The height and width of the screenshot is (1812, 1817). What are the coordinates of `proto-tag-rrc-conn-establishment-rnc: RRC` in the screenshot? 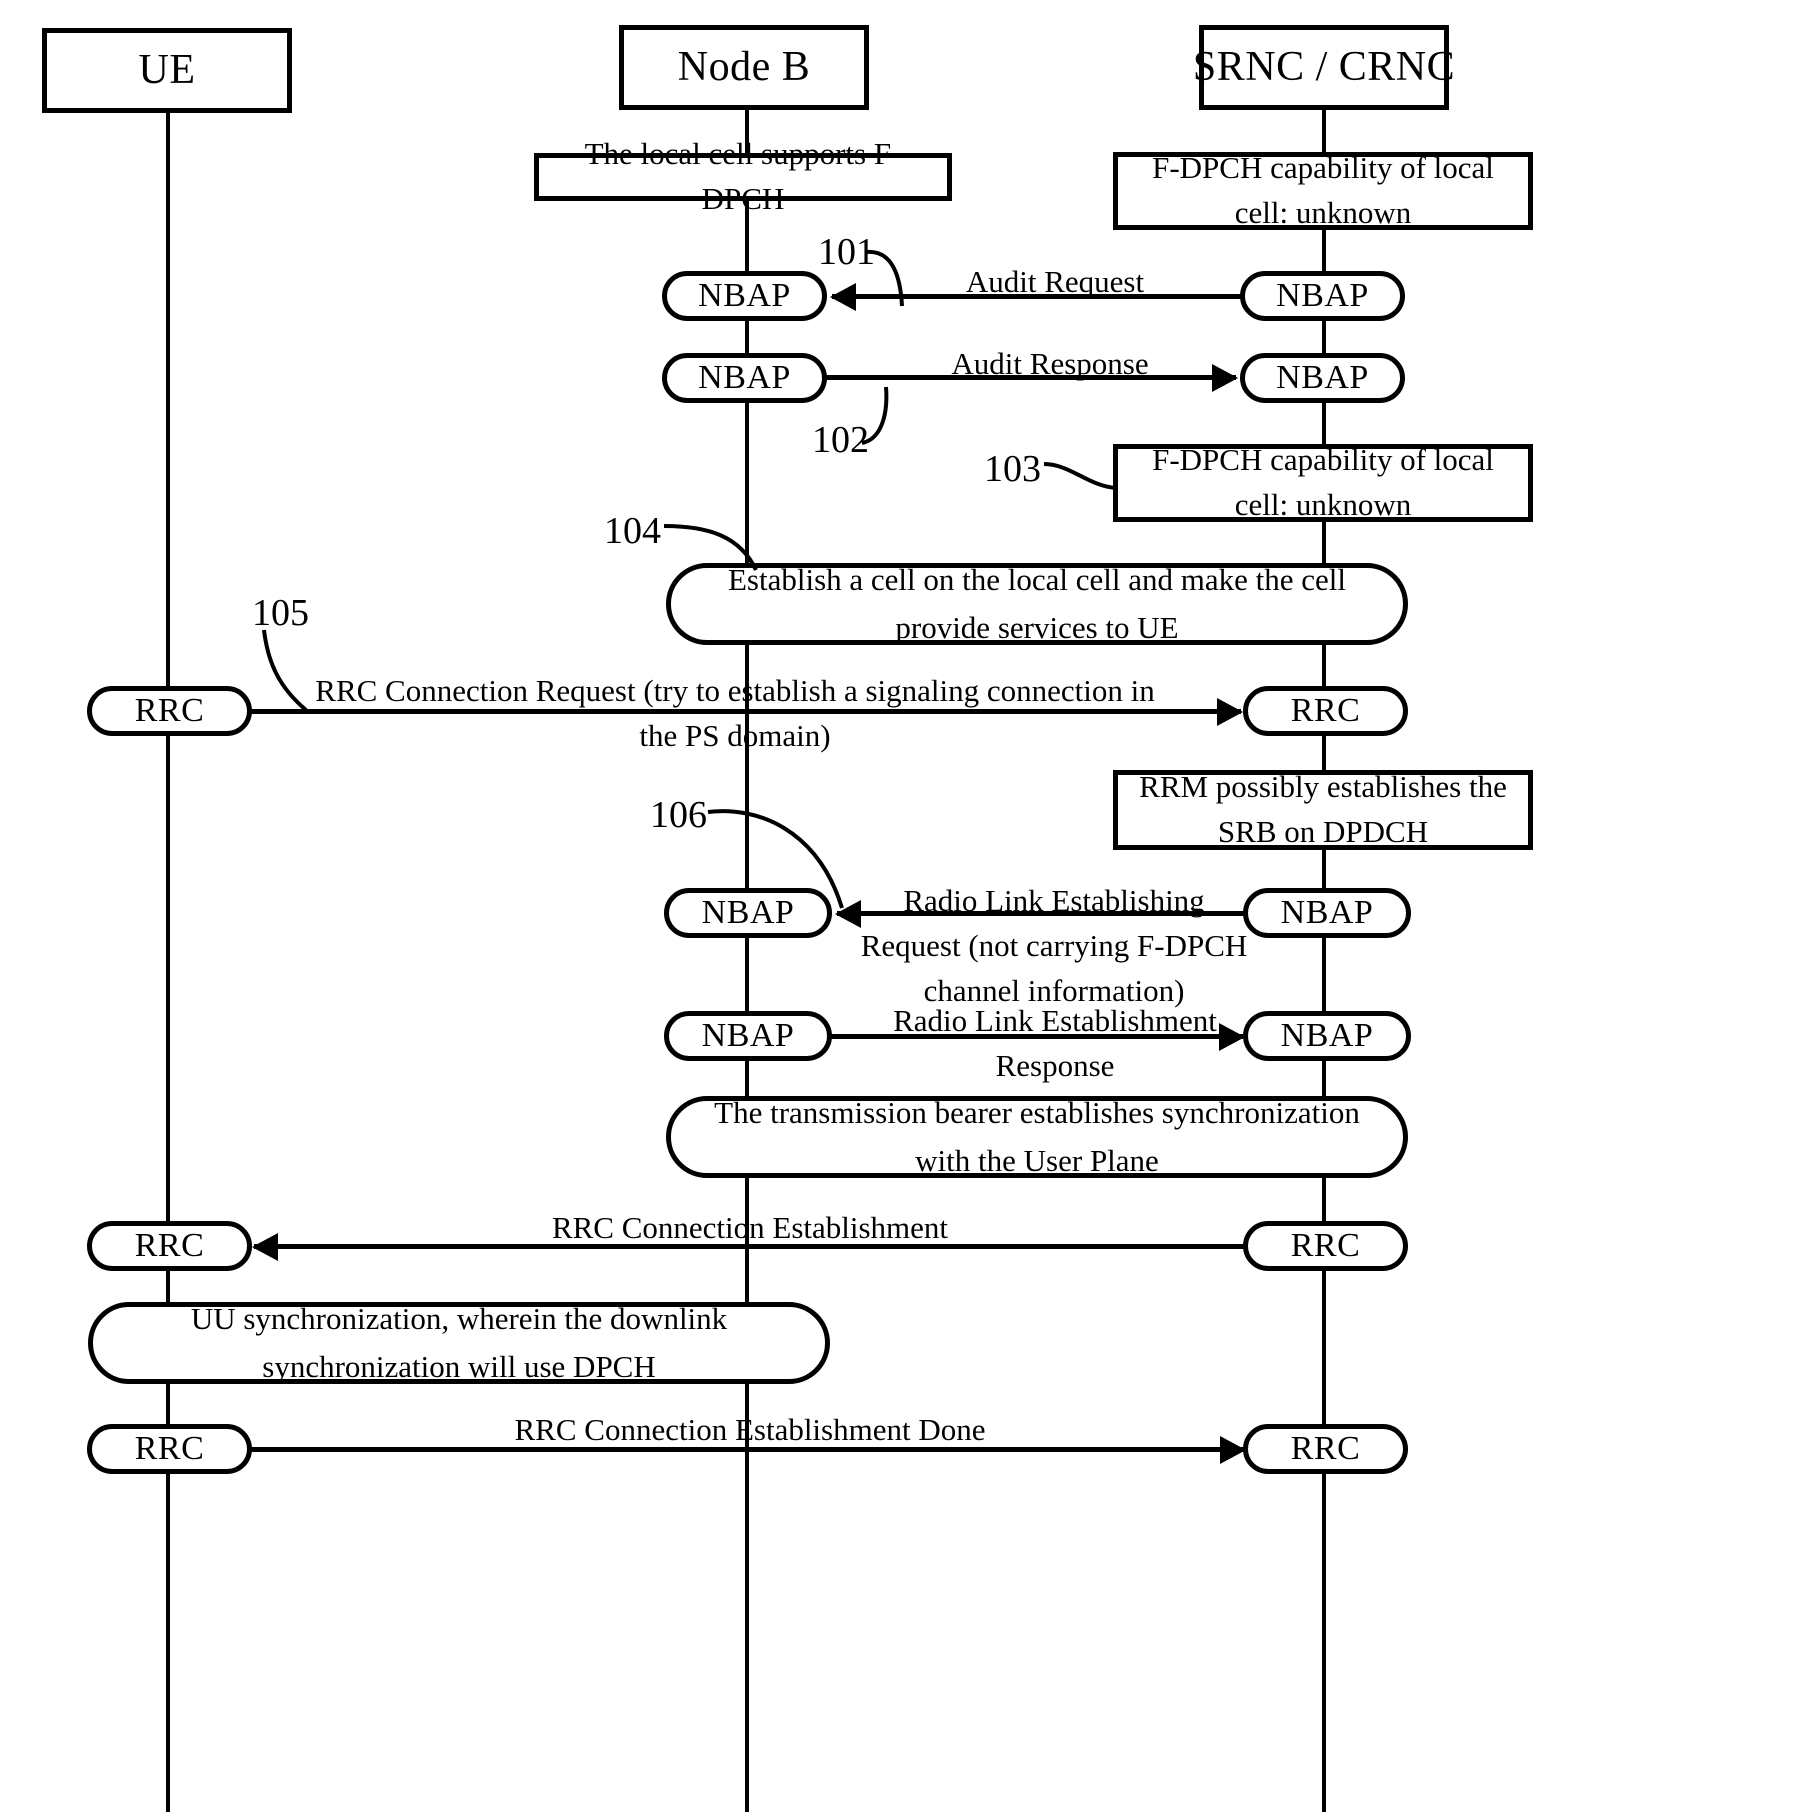 It's located at (1325, 1246).